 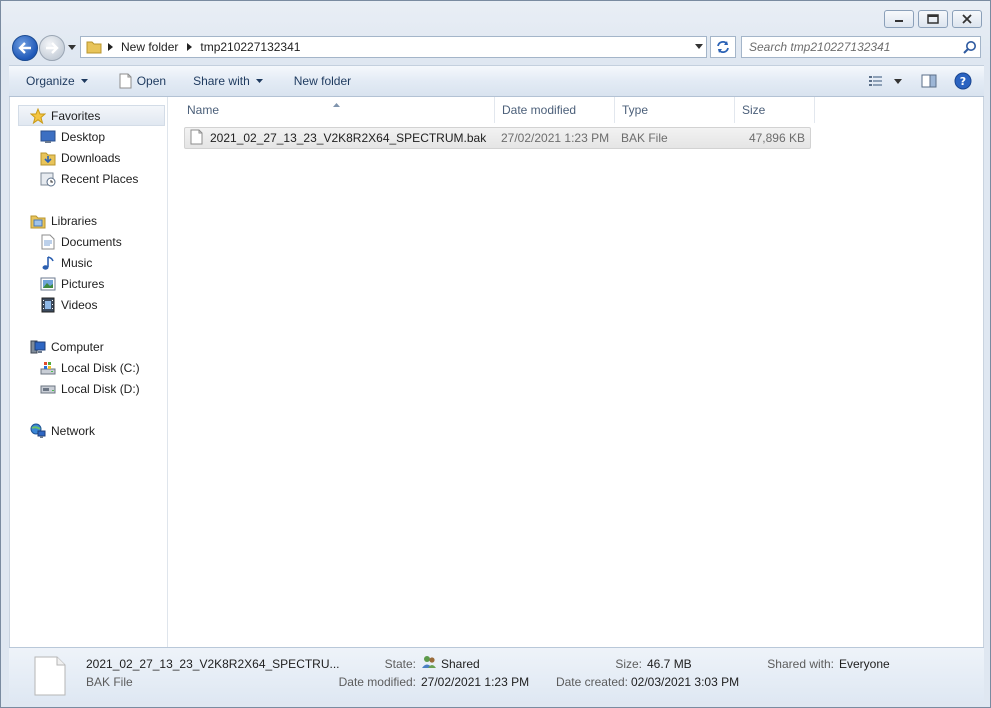 I want to click on column-header-label: Type, so click(x=635, y=110).